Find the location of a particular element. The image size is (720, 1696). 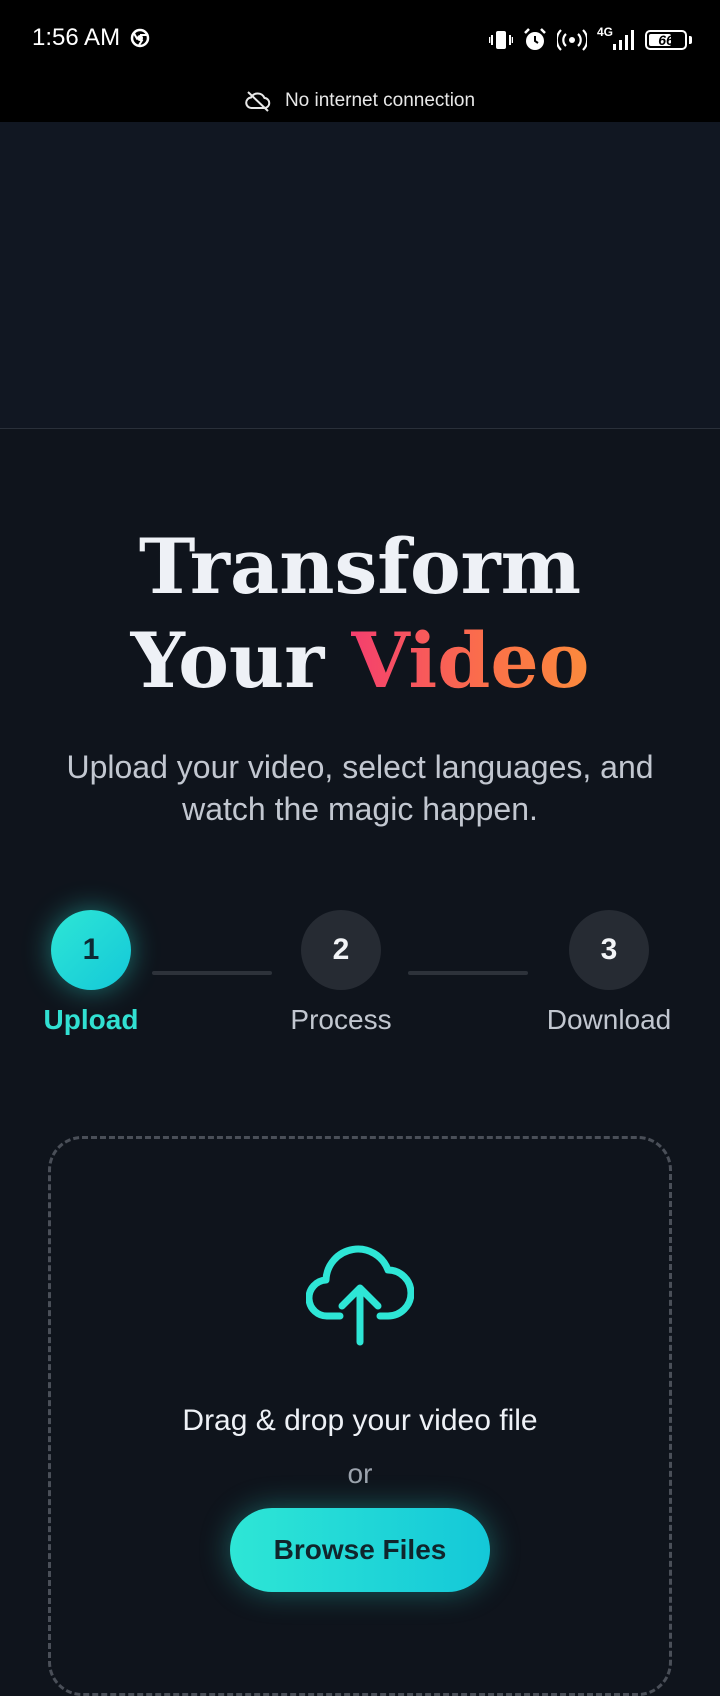

cloud-upload-icon is located at coordinates (360, 1295).